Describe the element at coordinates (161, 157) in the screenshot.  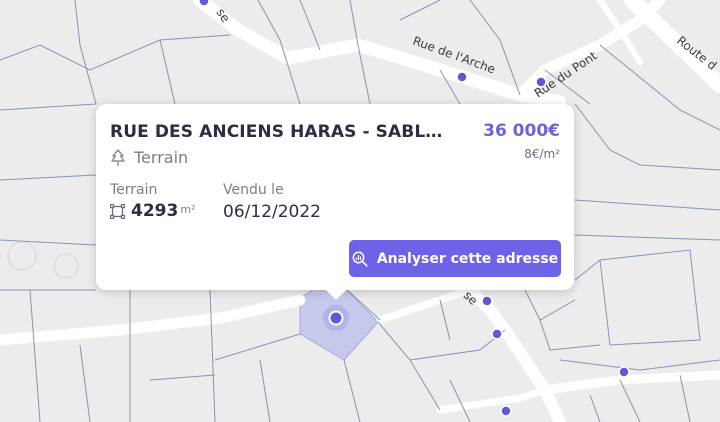
I see `property-type-label: Terrain` at that location.